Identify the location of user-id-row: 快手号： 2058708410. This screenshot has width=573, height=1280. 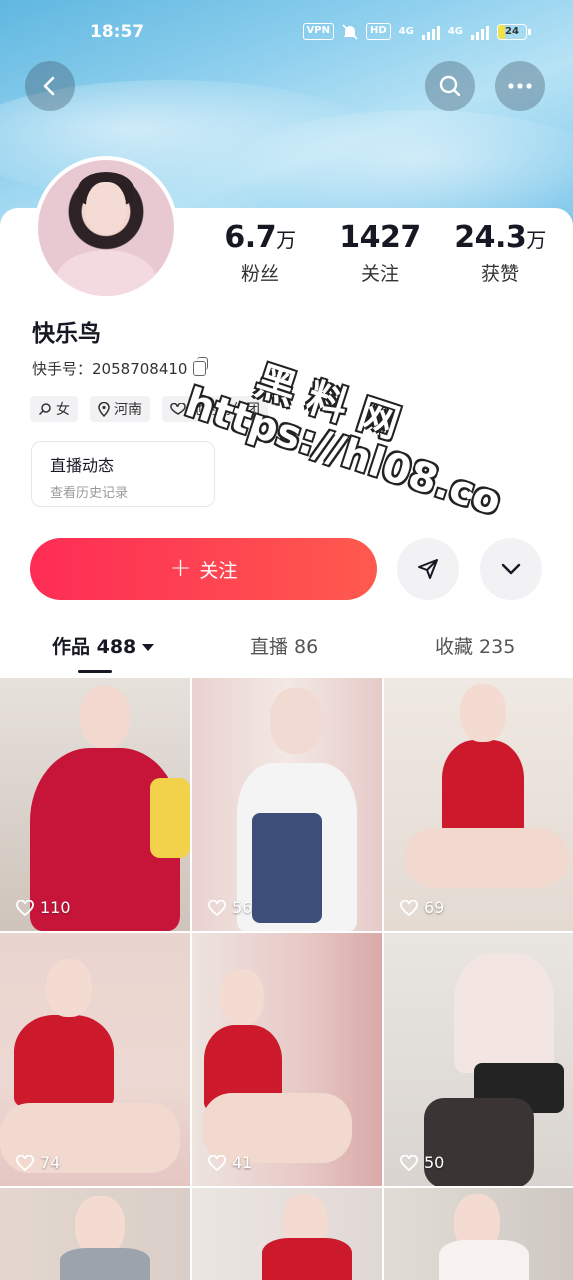
(120, 368).